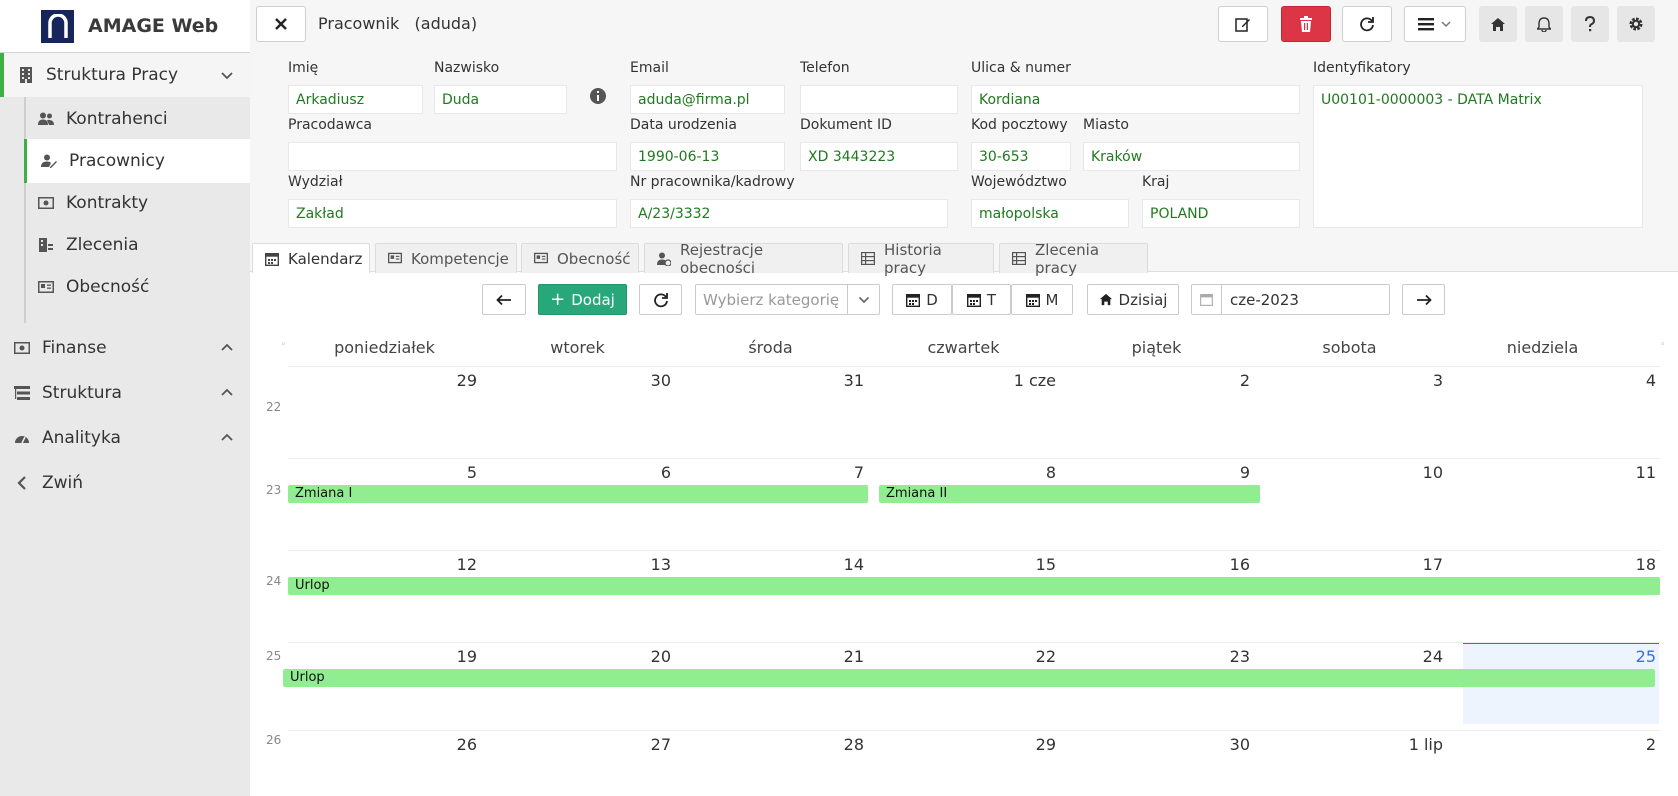 This screenshot has height=796, width=1678. What do you see at coordinates (125, 75) in the screenshot?
I see `sidebar-section-struktura-pracy: Struktura Pracy` at bounding box center [125, 75].